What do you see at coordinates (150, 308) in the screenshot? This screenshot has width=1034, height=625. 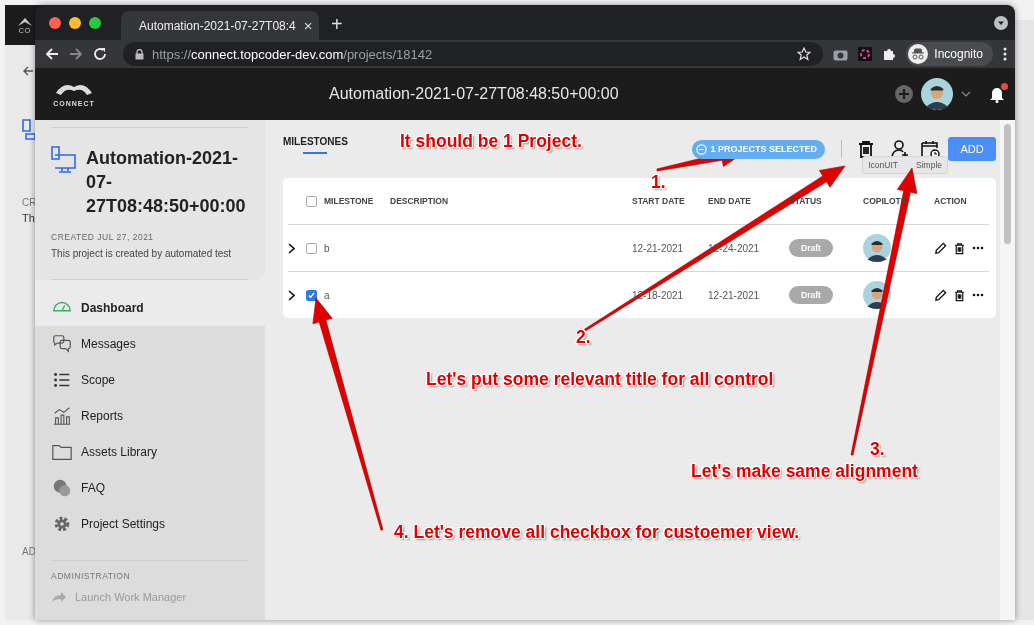 I see `nav-item: Dashboard` at bounding box center [150, 308].